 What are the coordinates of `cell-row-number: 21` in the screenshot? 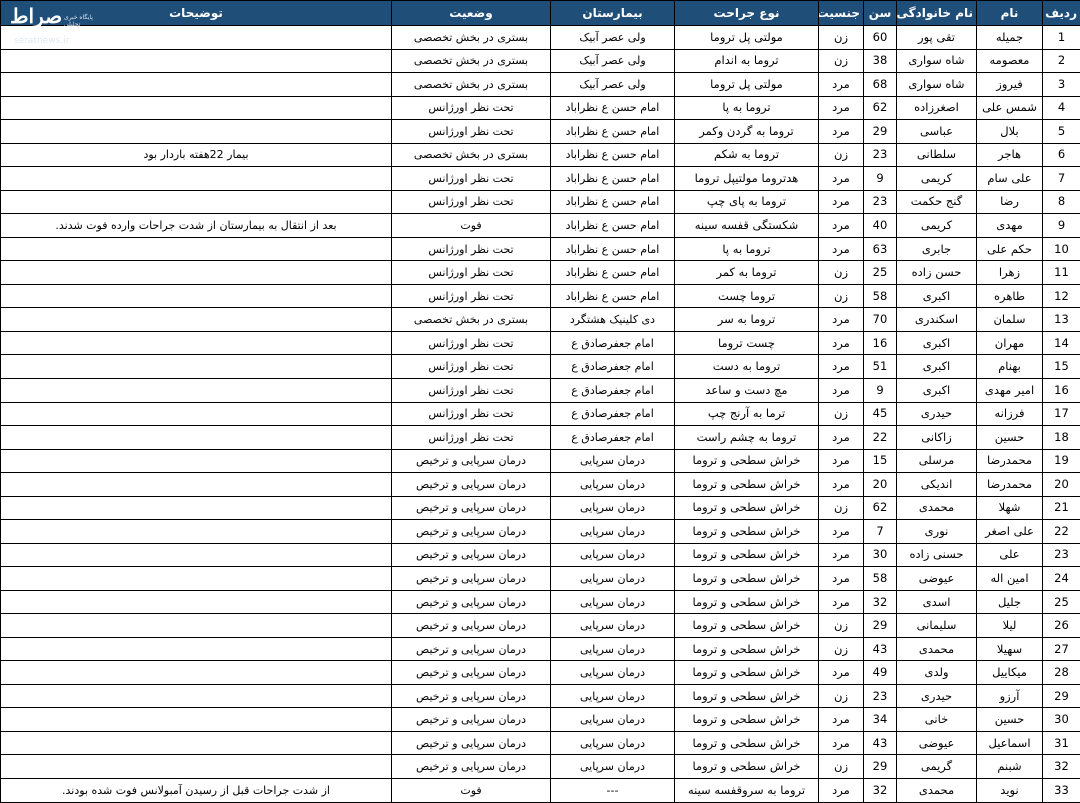 It's located at (1061, 508).